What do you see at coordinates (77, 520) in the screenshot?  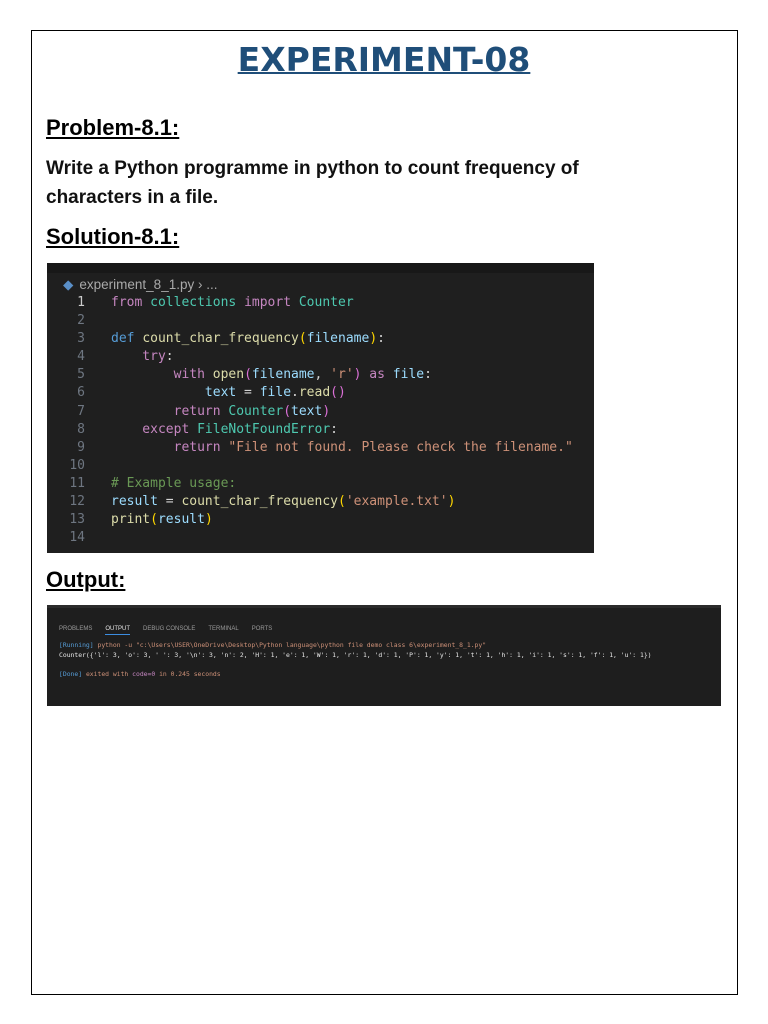 I see `line-number: 13` at bounding box center [77, 520].